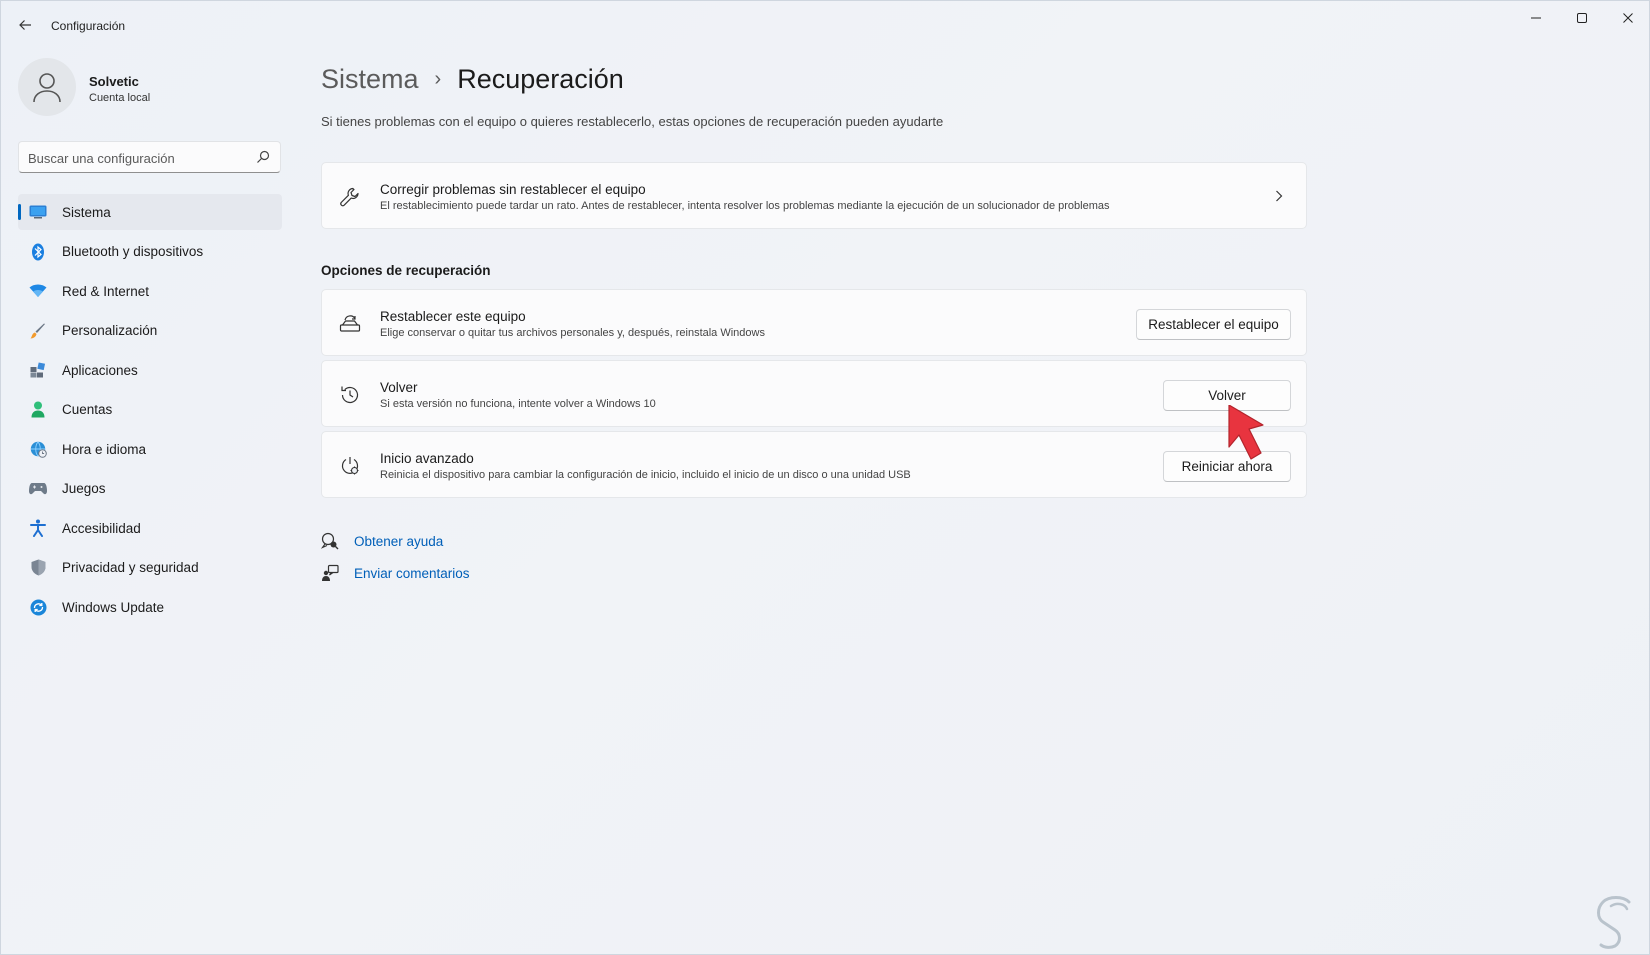  What do you see at coordinates (88, 26) in the screenshot?
I see `app-title: Configuración` at bounding box center [88, 26].